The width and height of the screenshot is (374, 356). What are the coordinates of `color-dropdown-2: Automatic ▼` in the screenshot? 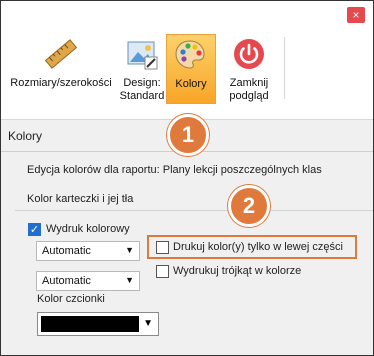 It's located at (88, 281).